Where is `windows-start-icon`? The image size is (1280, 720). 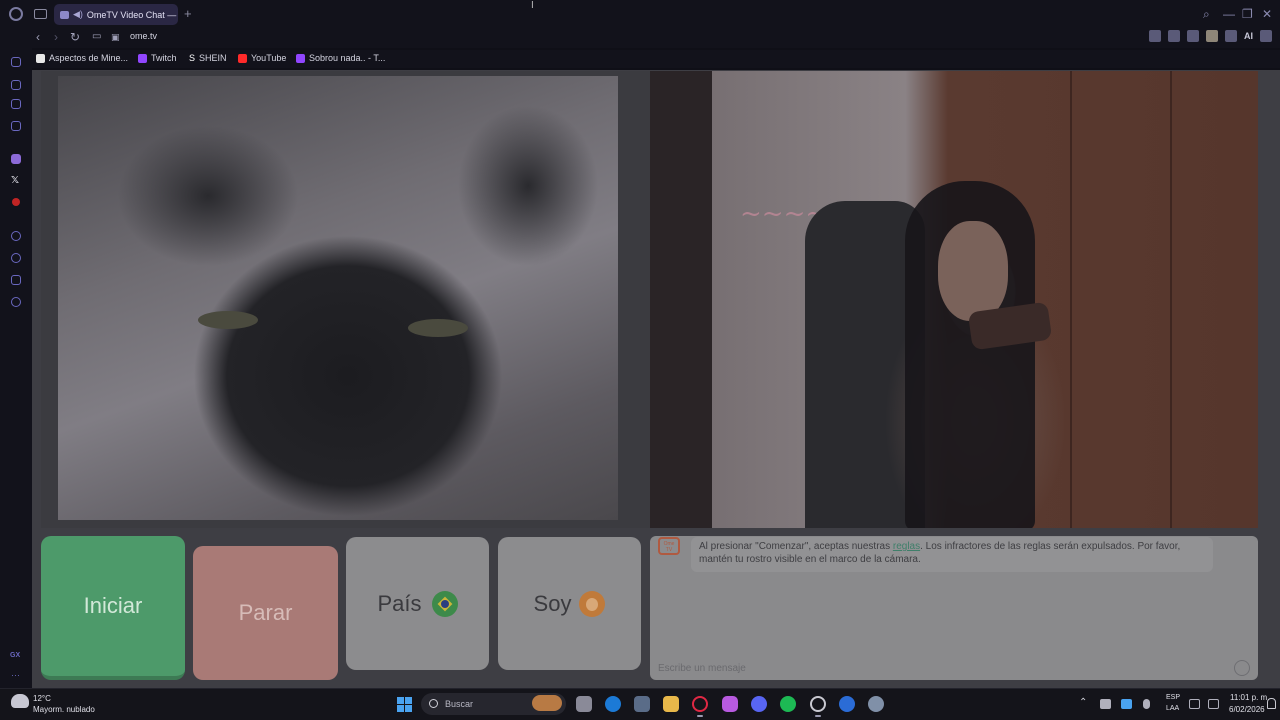 windows-start-icon is located at coordinates (404, 704).